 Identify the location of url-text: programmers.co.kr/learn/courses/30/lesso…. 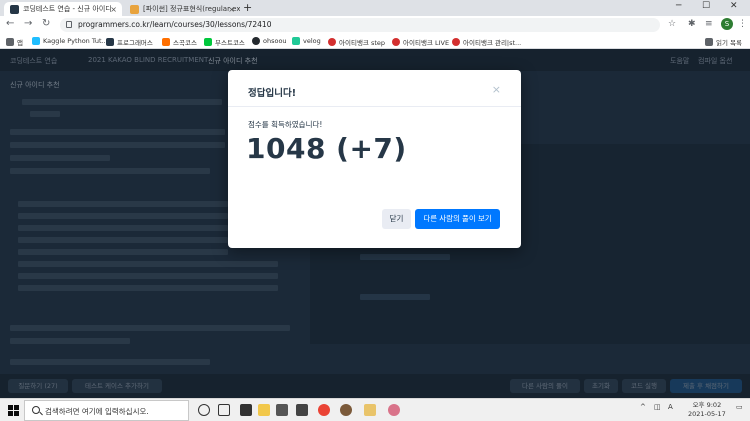
(175, 24).